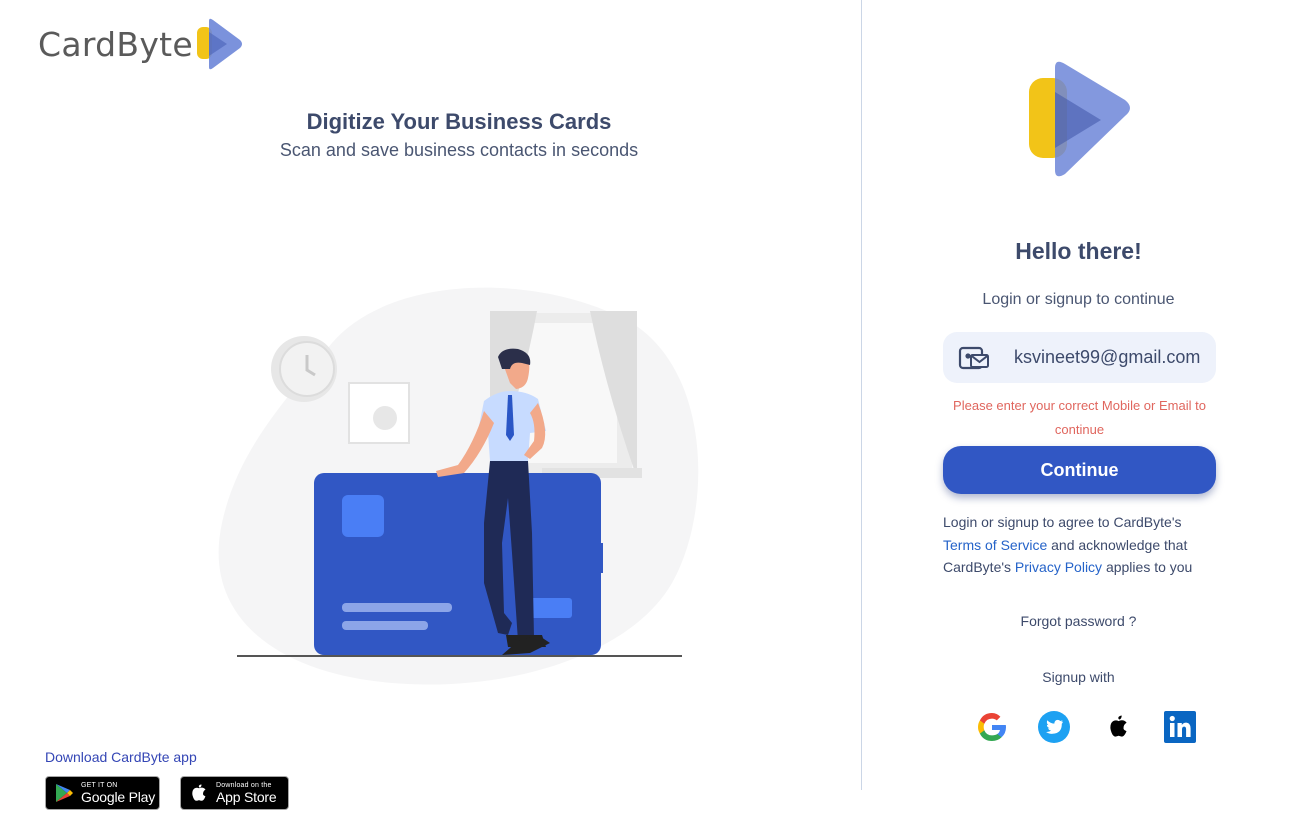 The height and width of the screenshot is (832, 1295). What do you see at coordinates (77, 44) in the screenshot?
I see `brand-name-bold: Card` at bounding box center [77, 44].